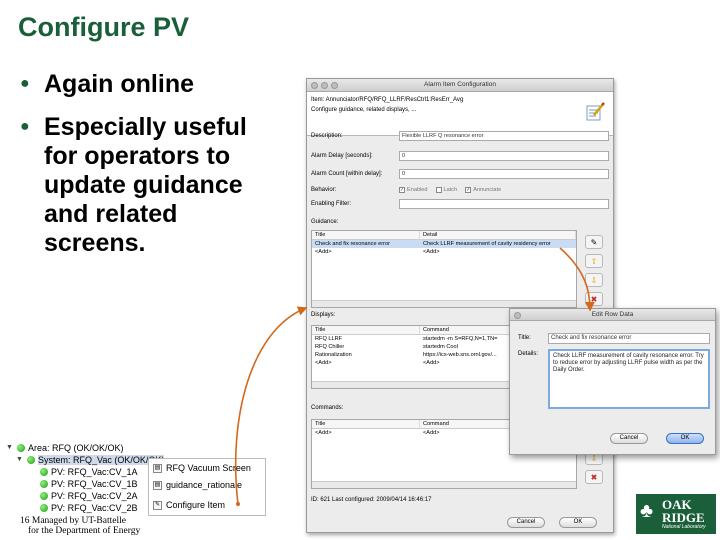 The width and height of the screenshot is (720, 540). I want to click on tree-row-pv: PV: RFQ_Vac:CV_1A, so click(89, 471).